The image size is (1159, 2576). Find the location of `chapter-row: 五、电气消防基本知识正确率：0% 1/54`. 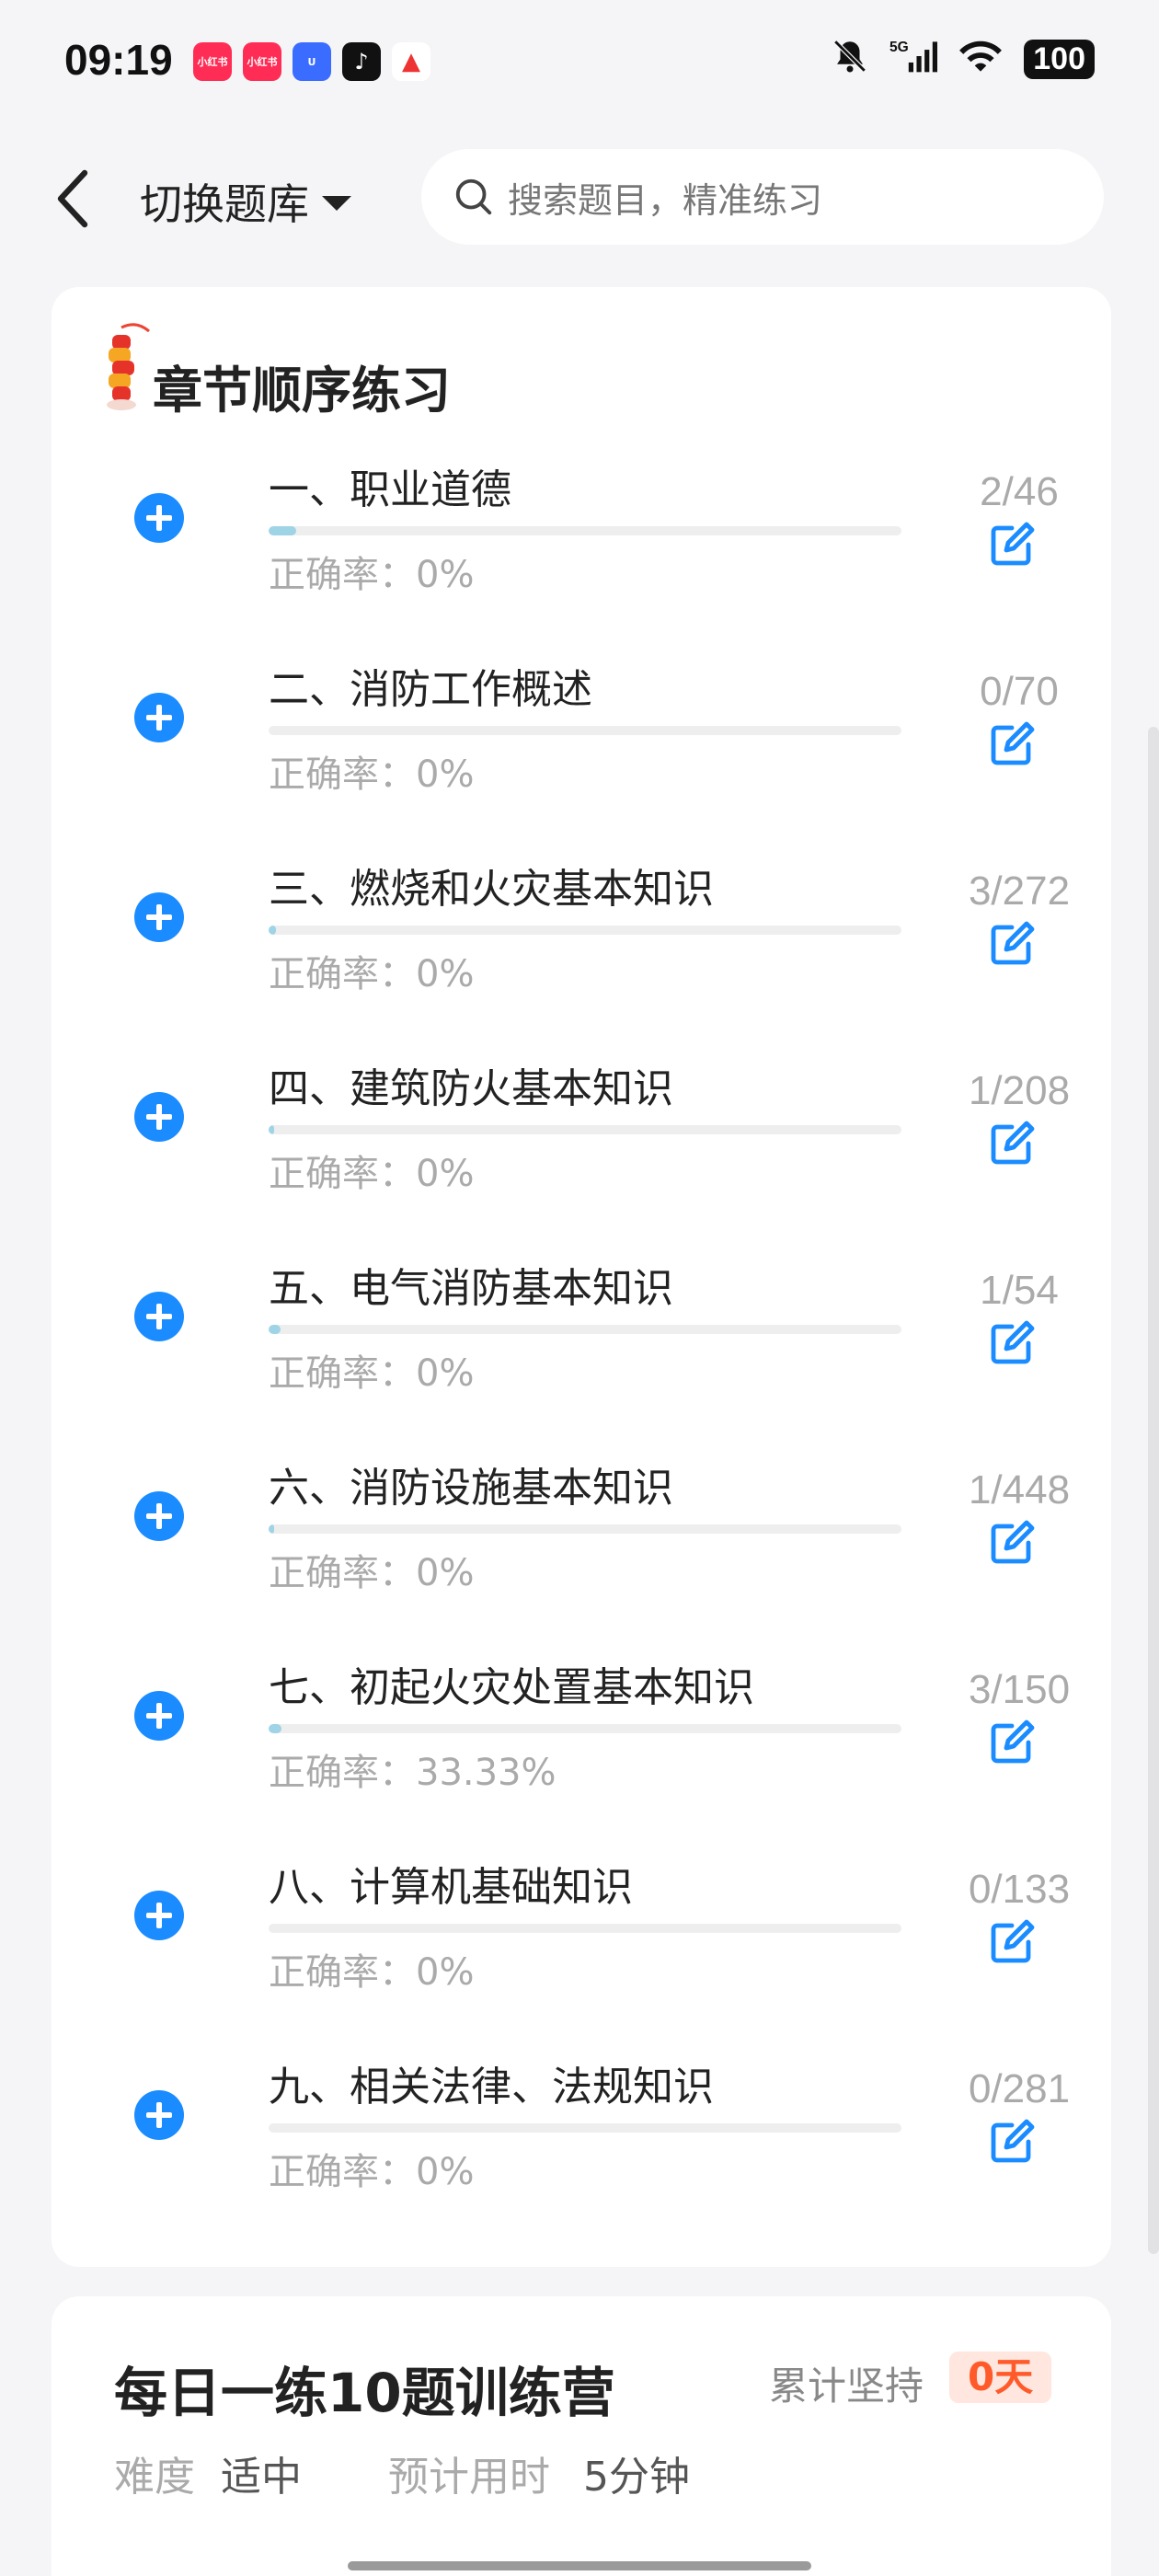

chapter-row: 五、电气消防基本知识正确率：0% 1/54 is located at coordinates (581, 1347).